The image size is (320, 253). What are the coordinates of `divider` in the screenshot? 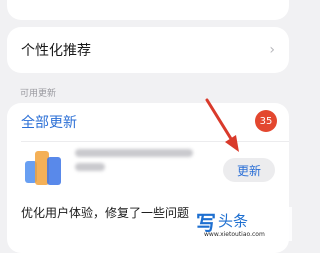 It's located at (155, 141).